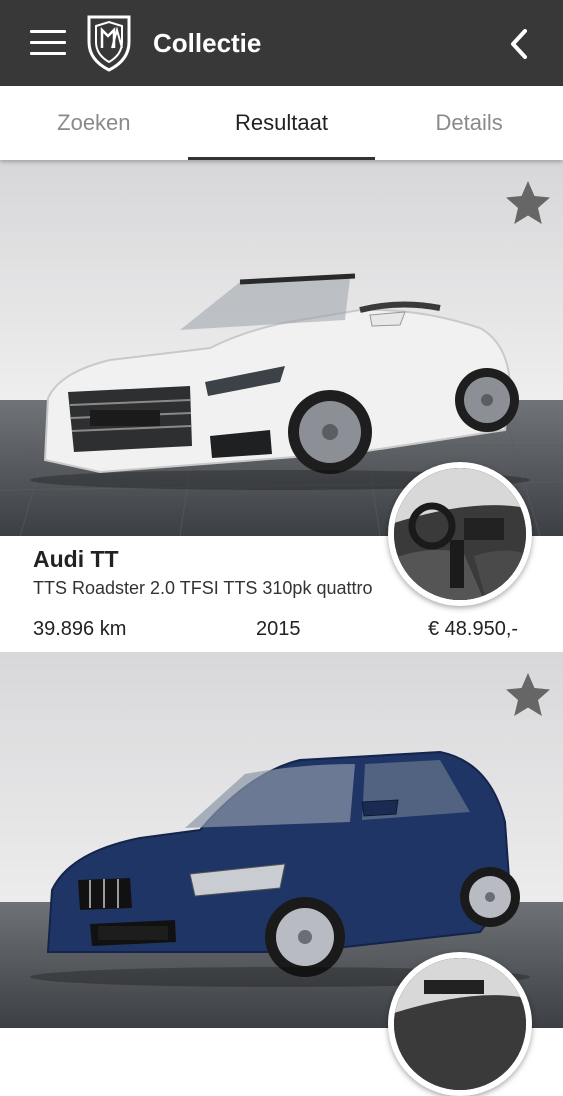 This screenshot has width=563, height=1096. What do you see at coordinates (520, 44) in the screenshot?
I see `chevron-left-icon` at bounding box center [520, 44].